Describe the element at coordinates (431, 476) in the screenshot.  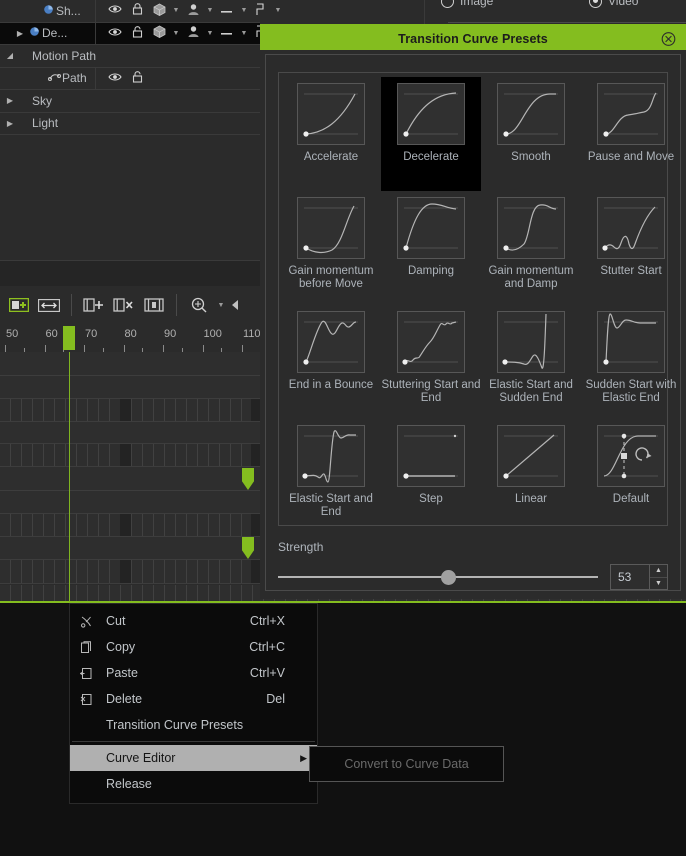
I see `preset-step: Step` at that location.